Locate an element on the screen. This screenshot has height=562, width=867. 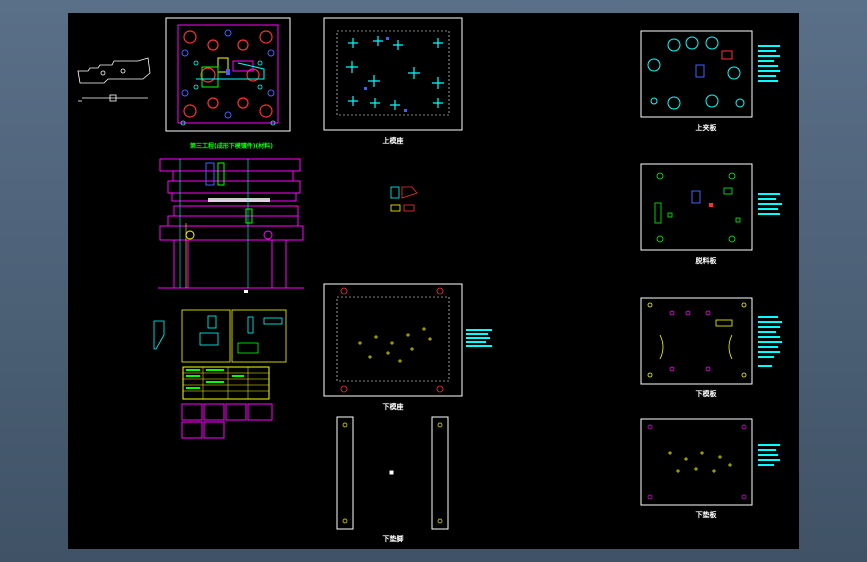
lower-die-plate is located at coordinates (711, 341).